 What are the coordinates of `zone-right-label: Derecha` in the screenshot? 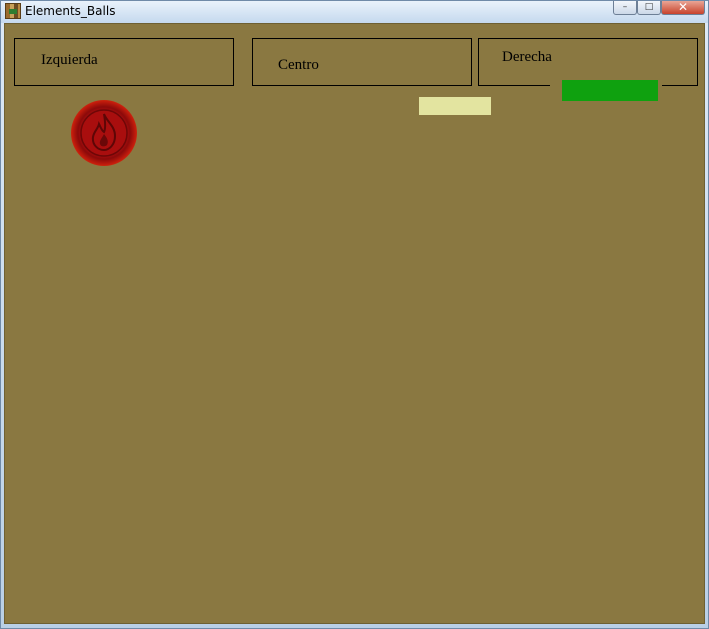 It's located at (527, 57).